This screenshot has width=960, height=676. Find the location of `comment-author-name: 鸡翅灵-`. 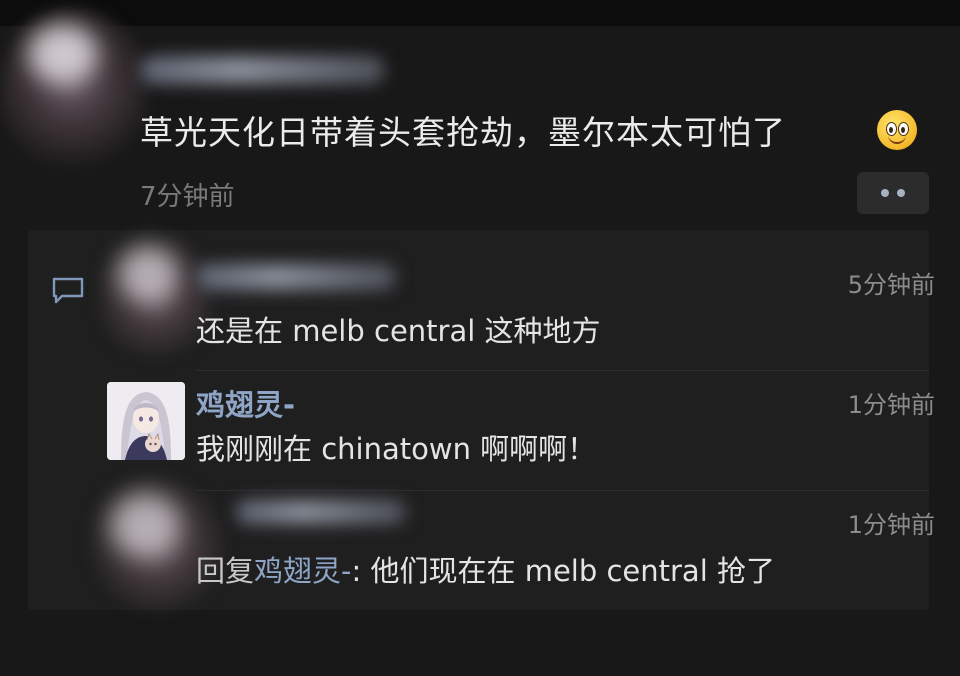

comment-author-name: 鸡翅灵- is located at coordinates (245, 403).